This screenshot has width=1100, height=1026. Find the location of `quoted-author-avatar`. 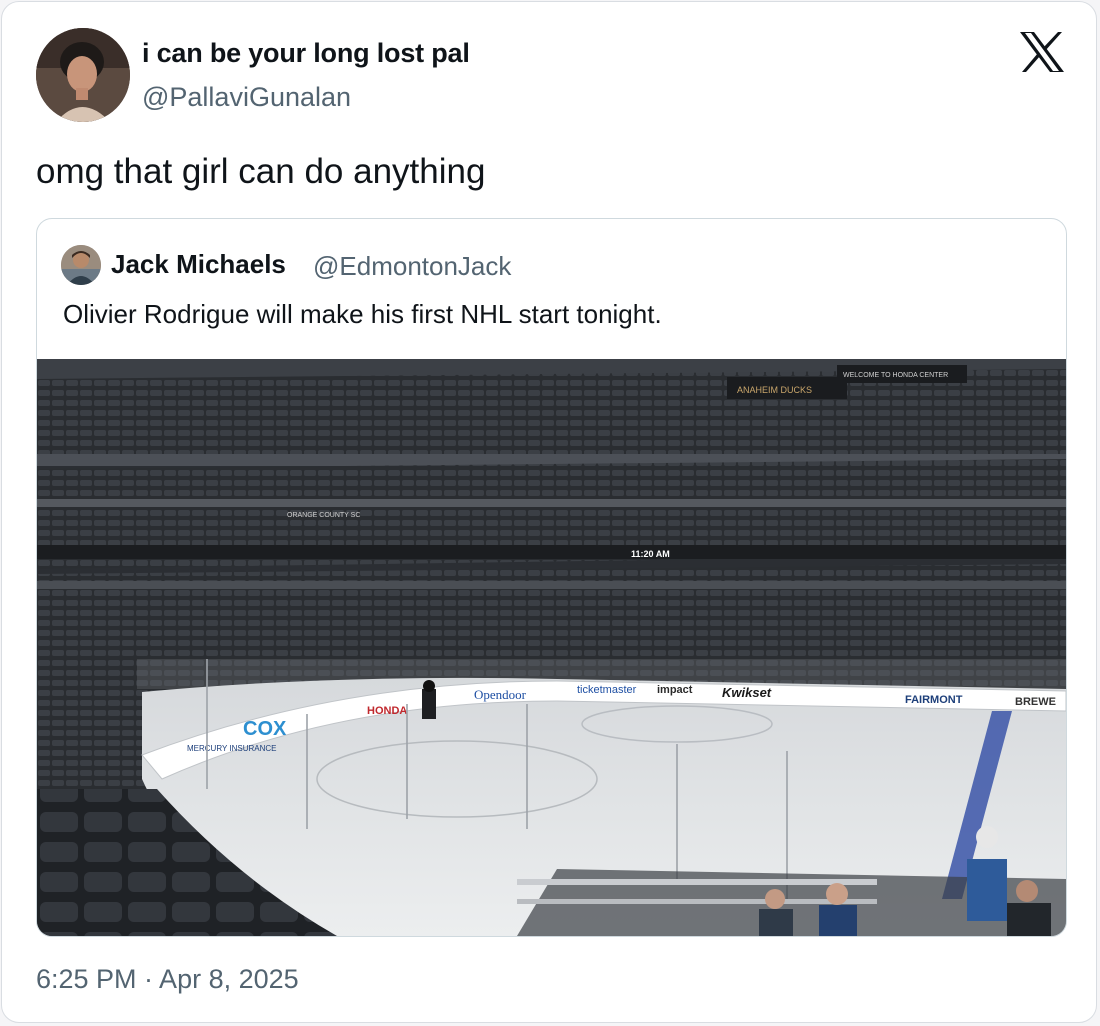

quoted-author-avatar is located at coordinates (81, 265).